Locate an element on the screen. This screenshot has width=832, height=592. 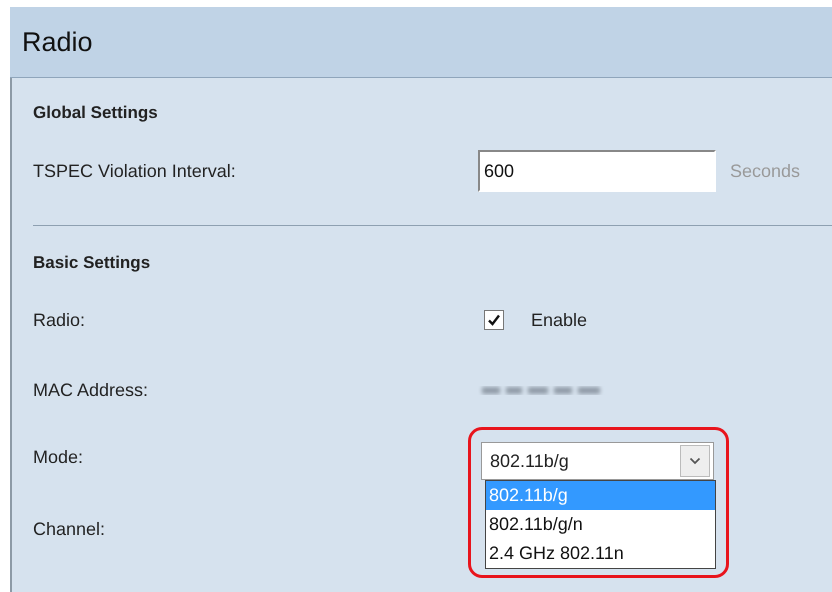
interval-field: 600 is located at coordinates (597, 171).